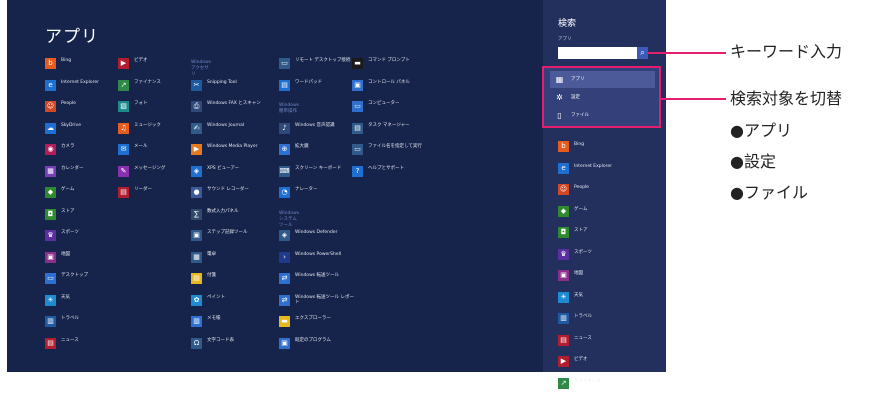 The image size is (882, 397). Describe the element at coordinates (786, 98) in the screenshot. I see `annotation-target: 検索対象を切替` at that location.